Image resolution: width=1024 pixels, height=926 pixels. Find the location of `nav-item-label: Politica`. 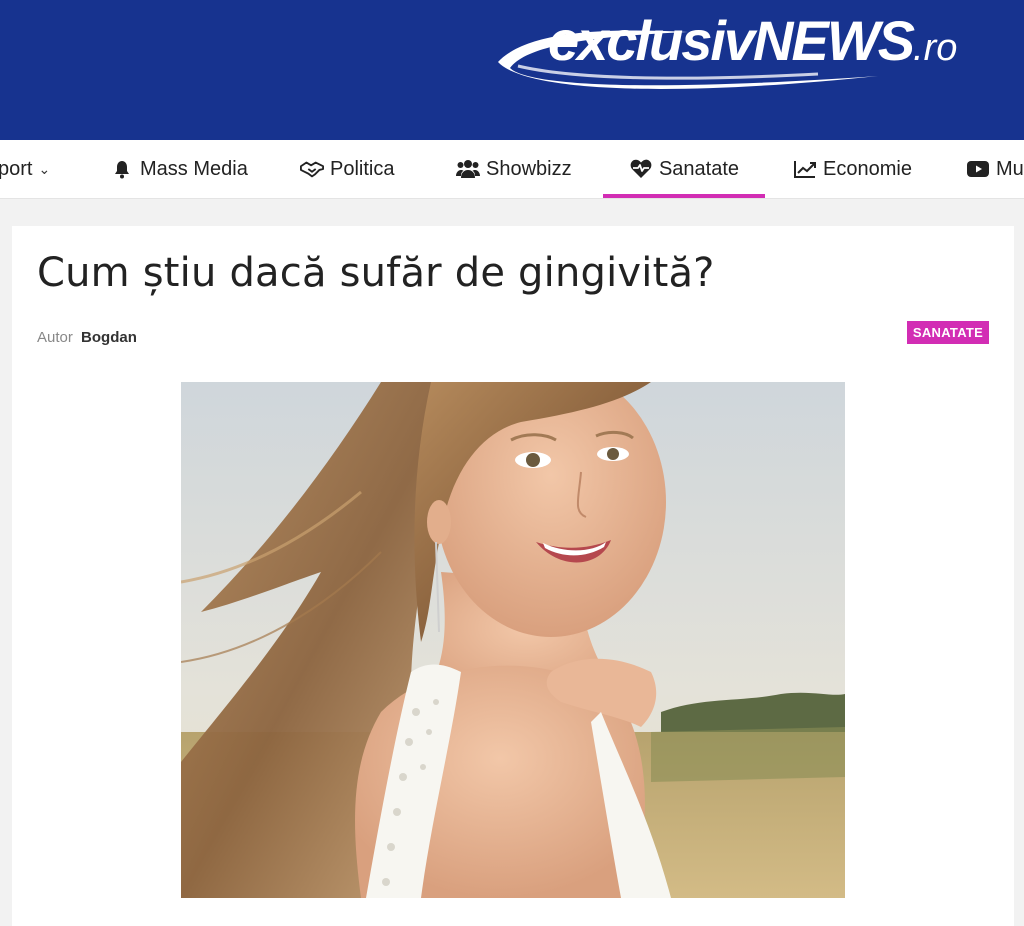

nav-item-label: Politica is located at coordinates (362, 168).